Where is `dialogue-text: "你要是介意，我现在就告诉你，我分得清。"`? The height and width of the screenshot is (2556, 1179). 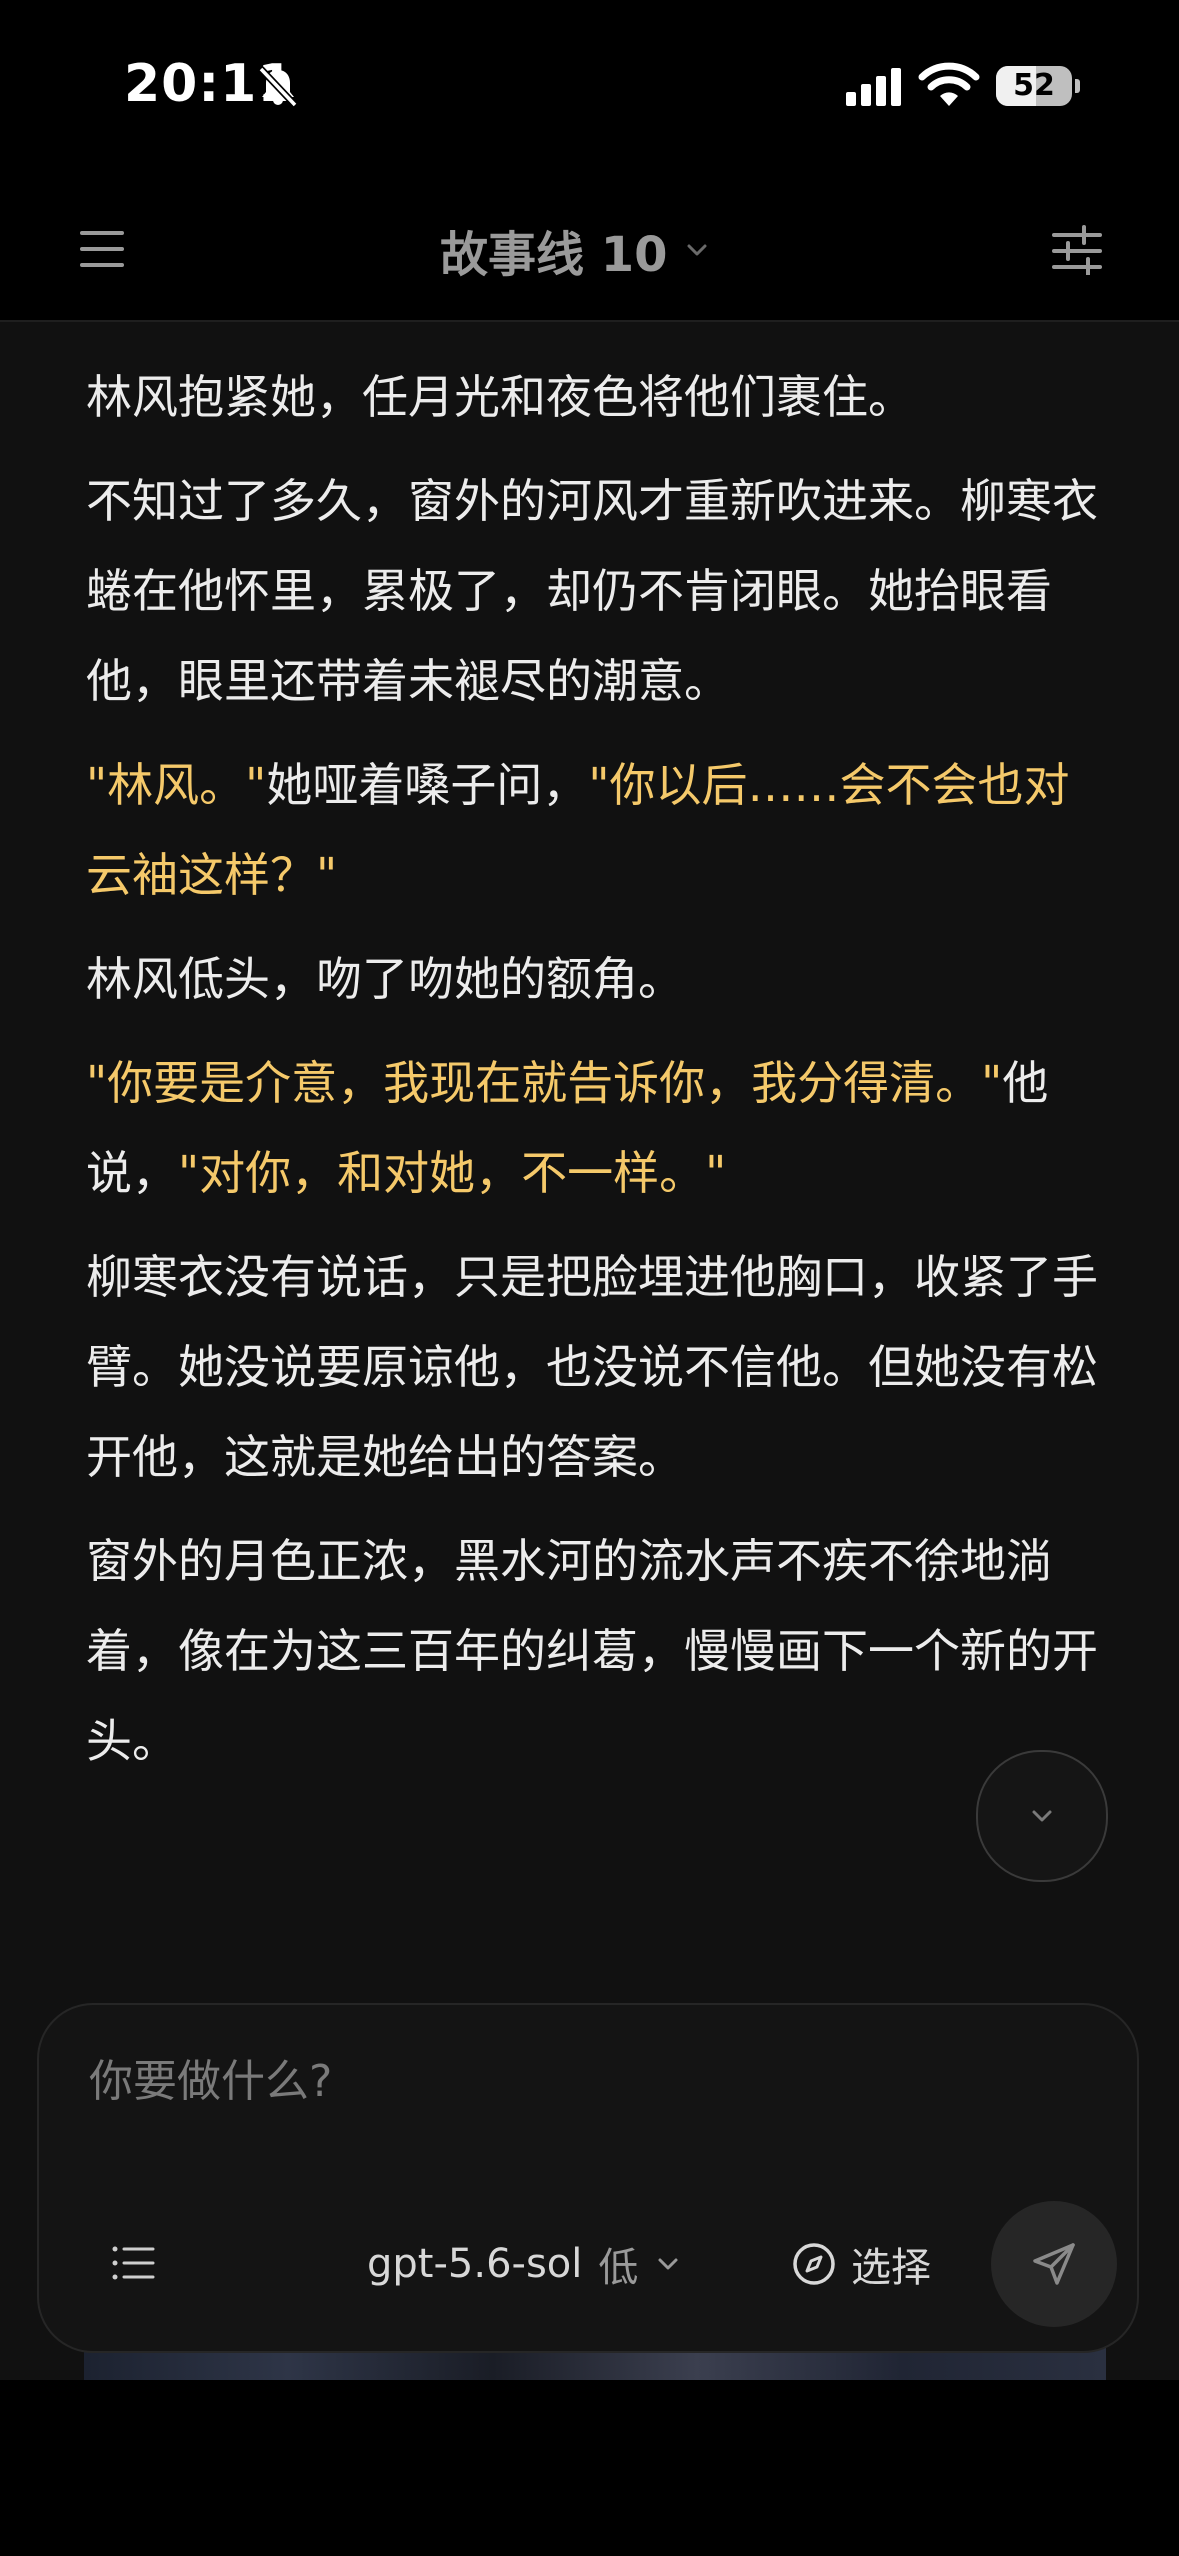 dialogue-text: "你要是介意，我现在就告诉你，我分得清。" is located at coordinates (544, 1083).